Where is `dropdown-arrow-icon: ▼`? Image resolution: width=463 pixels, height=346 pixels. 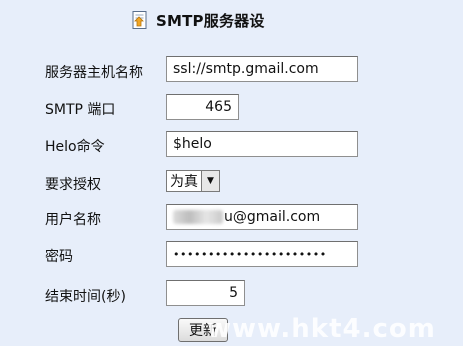 dropdown-arrow-icon: ▼ is located at coordinates (210, 181).